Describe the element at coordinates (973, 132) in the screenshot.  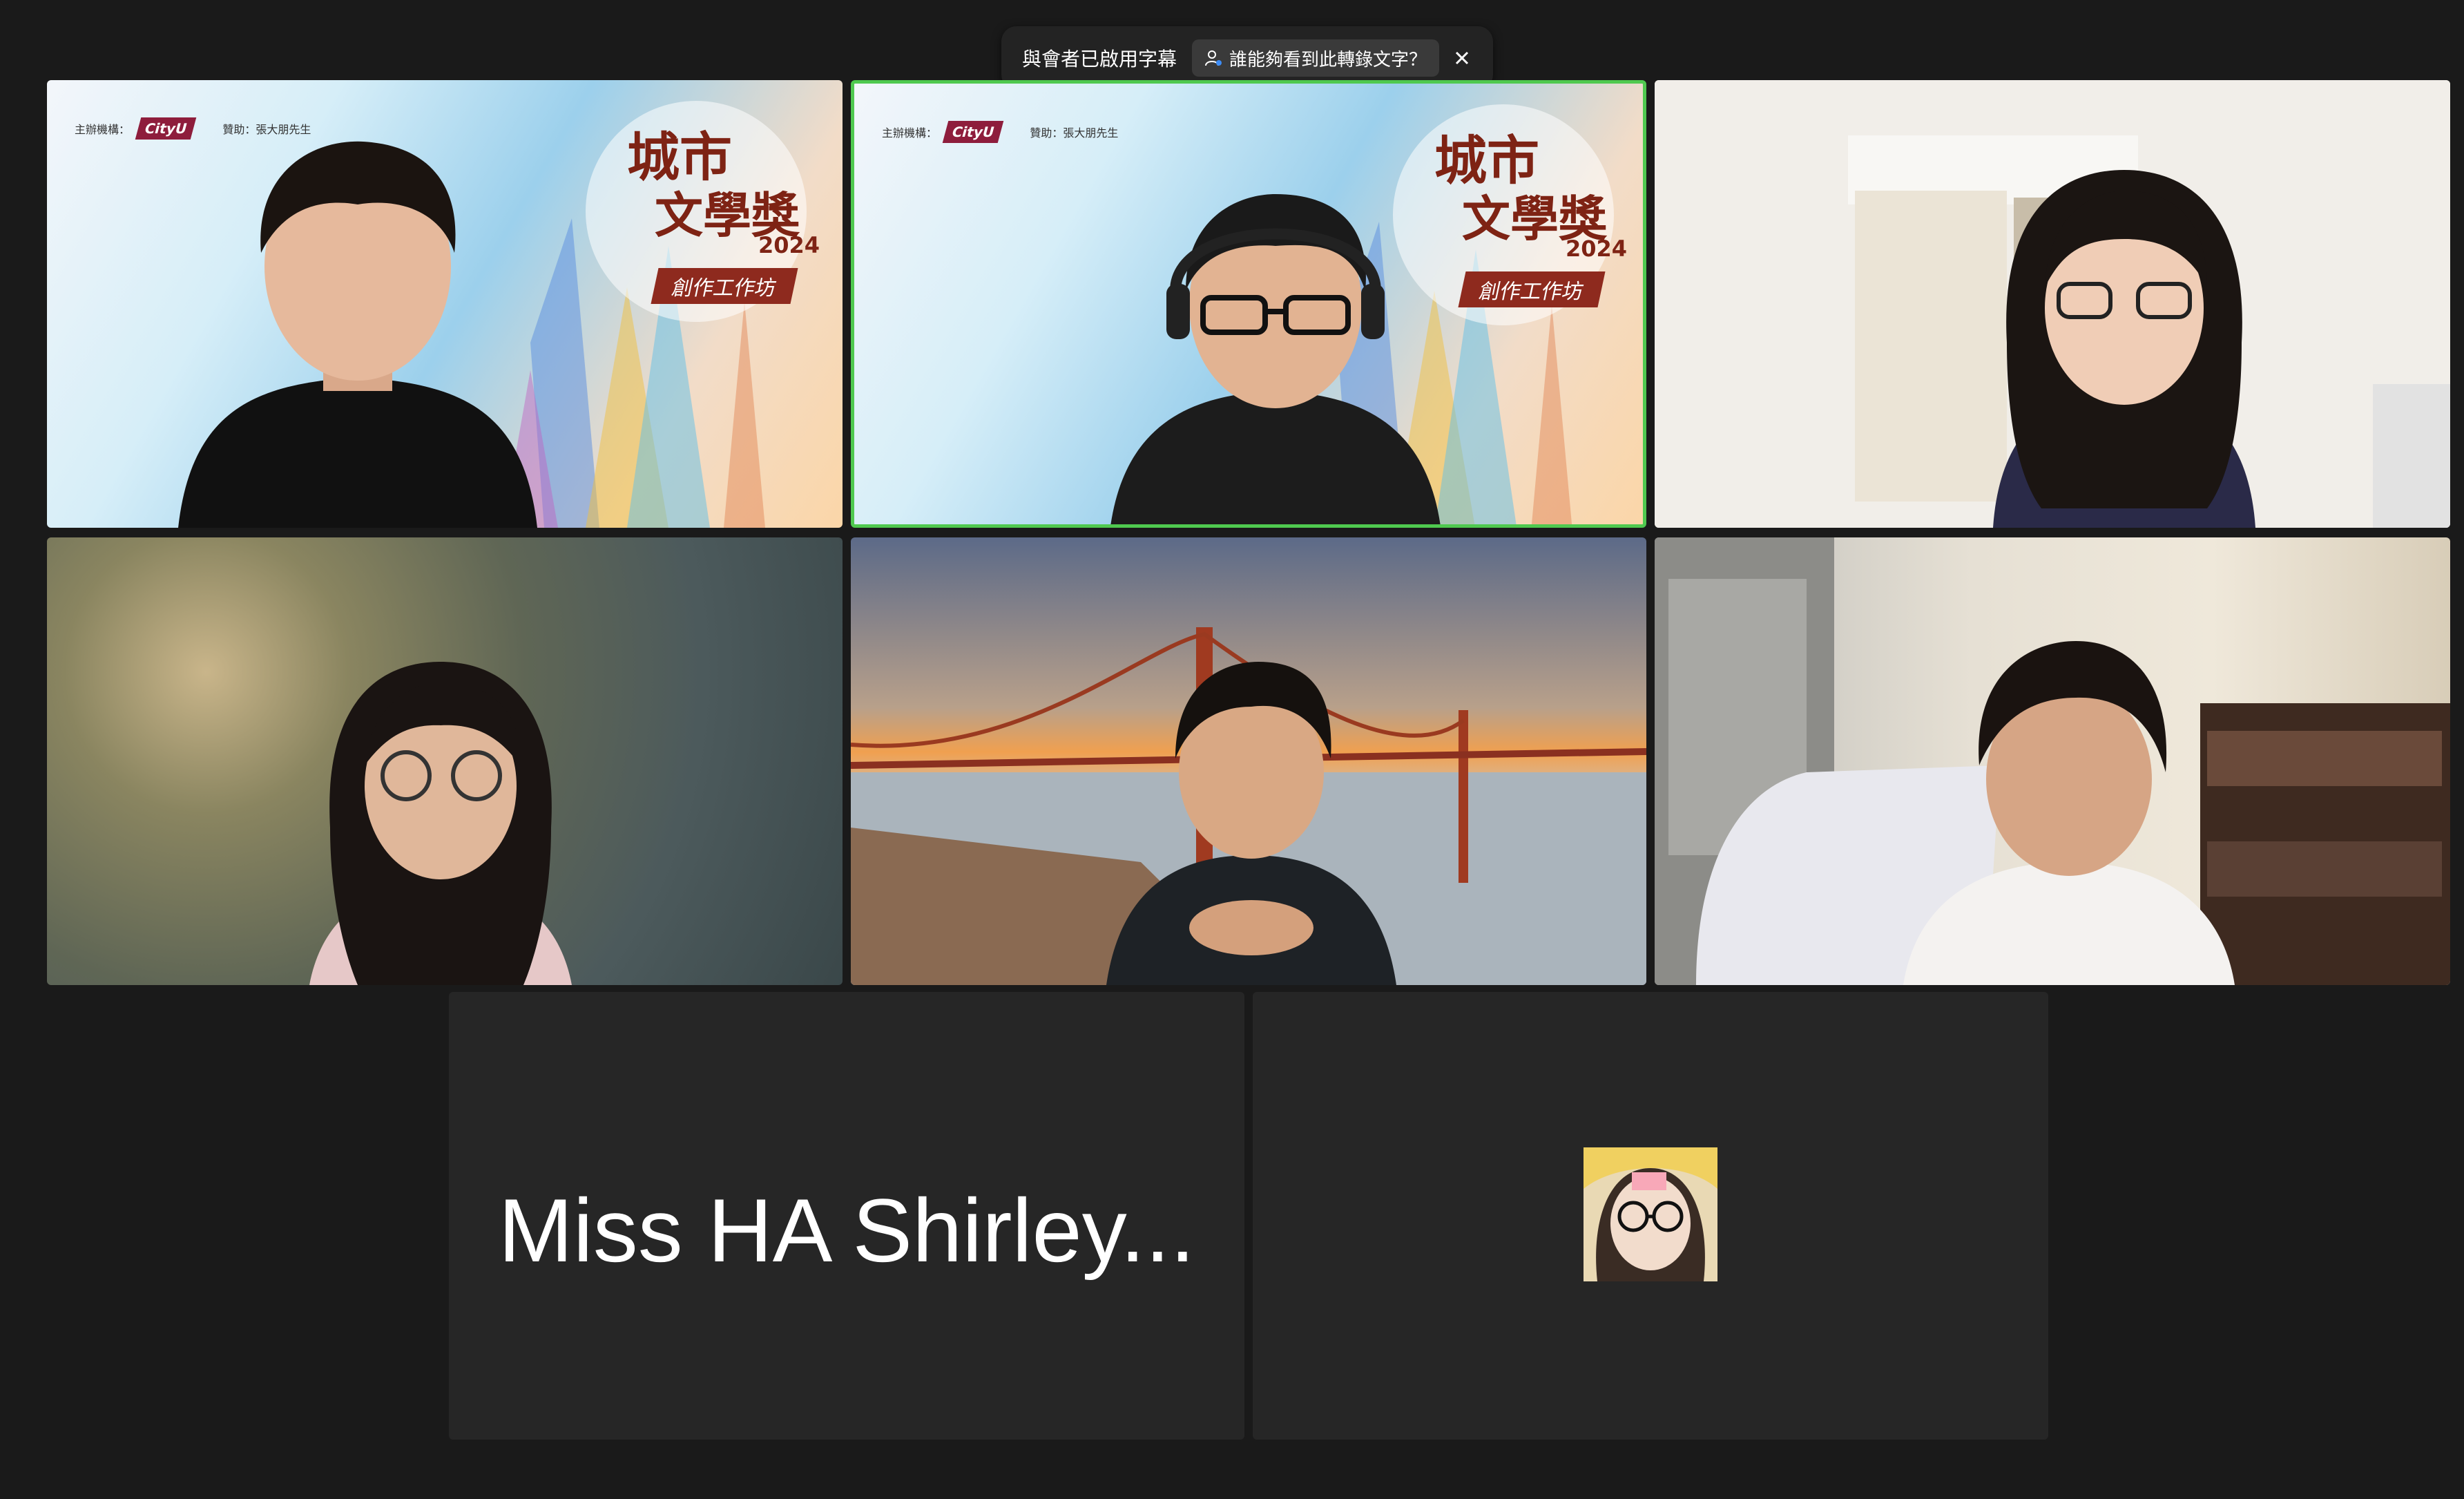
I see `cityu-logo: CityU` at that location.